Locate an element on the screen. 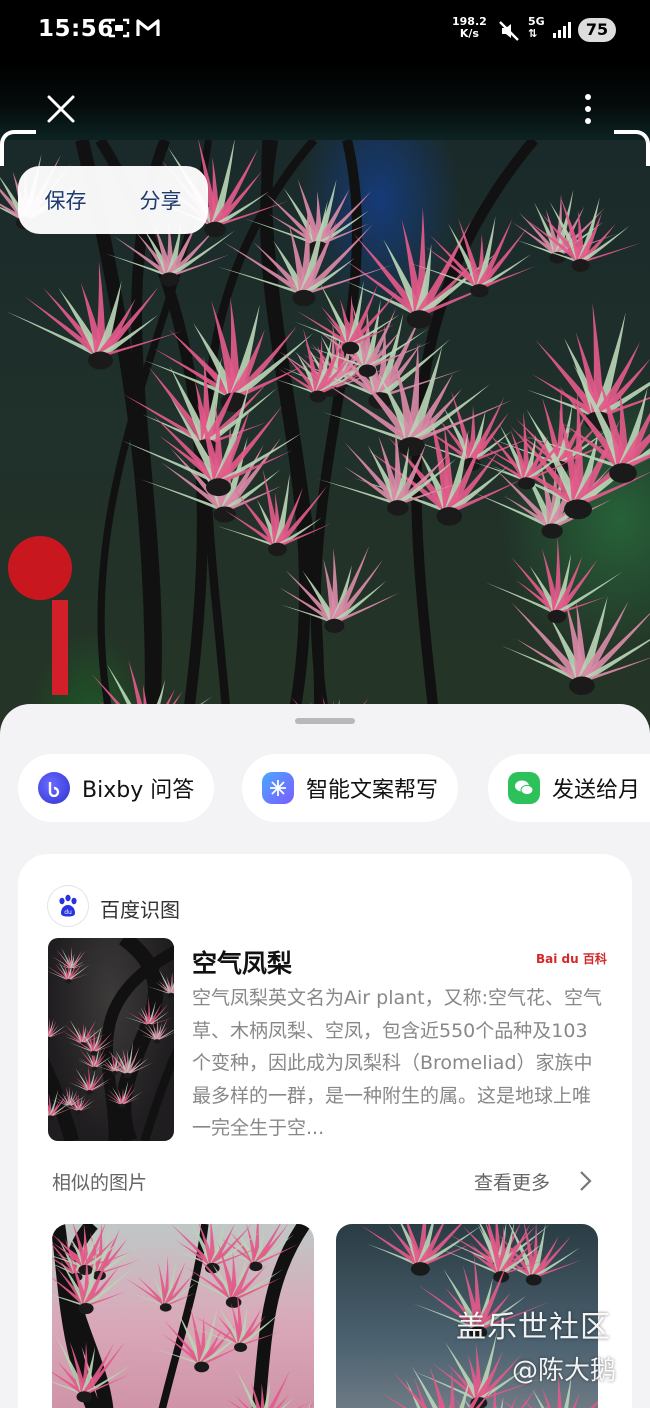 The image size is (650, 1408). battery-indicator: 75 is located at coordinates (597, 30).